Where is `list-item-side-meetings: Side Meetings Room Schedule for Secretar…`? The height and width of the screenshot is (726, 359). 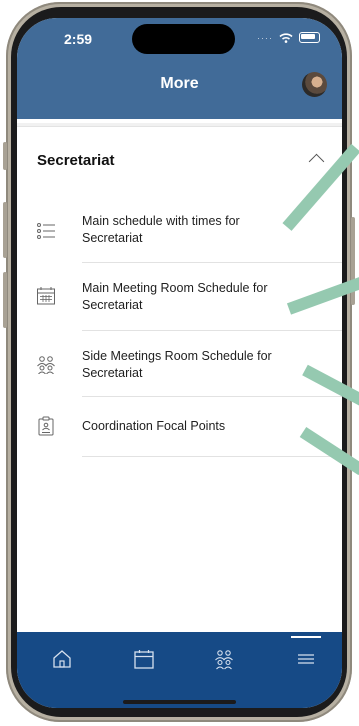
list-item-side-meetings: Side Meetings Room Schedule for Secretar… is located at coordinates (179, 369).